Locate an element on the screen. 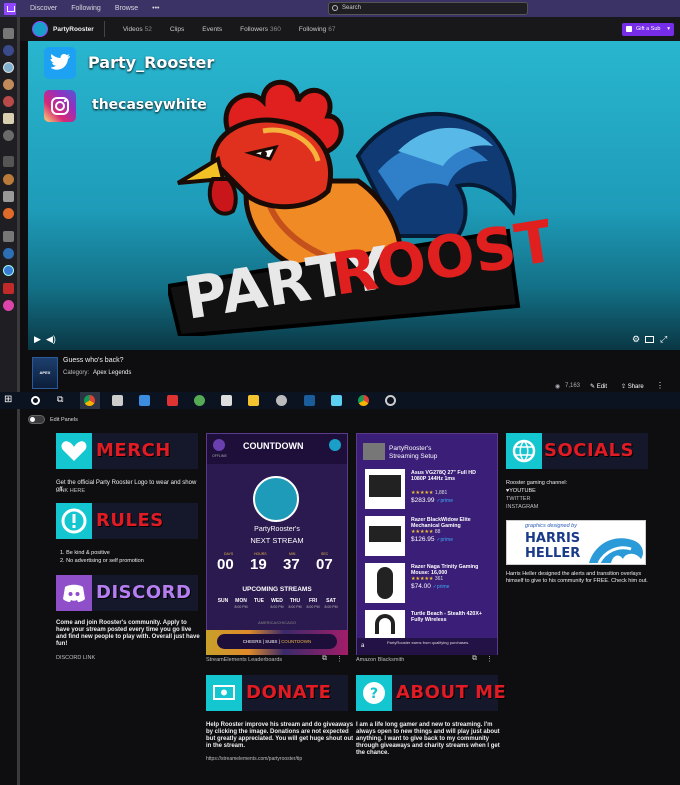 This screenshot has height=785, width=680. amazon-header-line-1: PartyRooster's is located at coordinates (410, 448).